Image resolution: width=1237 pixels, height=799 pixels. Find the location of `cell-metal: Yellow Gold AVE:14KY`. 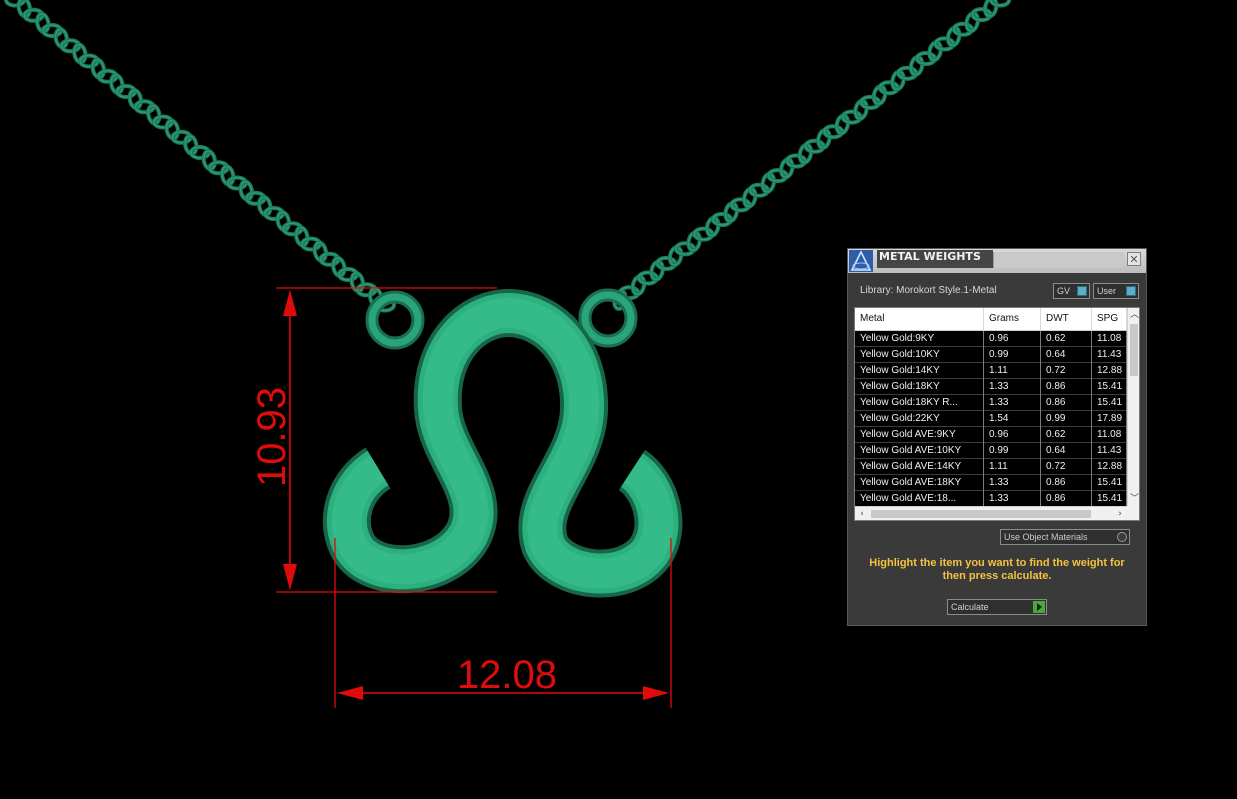

cell-metal: Yellow Gold AVE:14KY is located at coordinates (919, 467).